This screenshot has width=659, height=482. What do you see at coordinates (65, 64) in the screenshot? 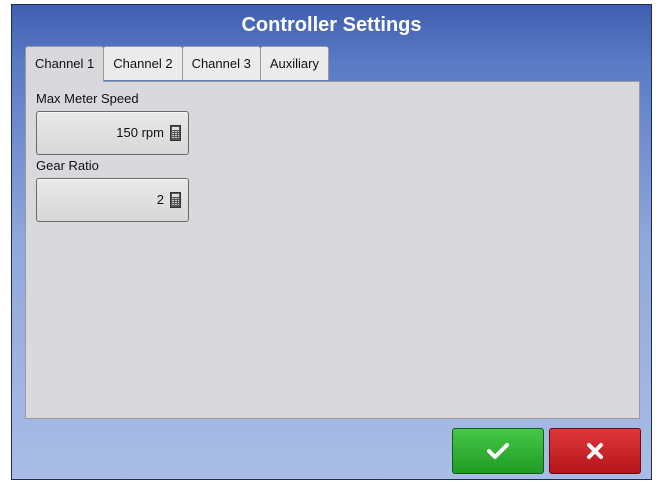
I see `tab-channel-1: Channel 1` at bounding box center [65, 64].